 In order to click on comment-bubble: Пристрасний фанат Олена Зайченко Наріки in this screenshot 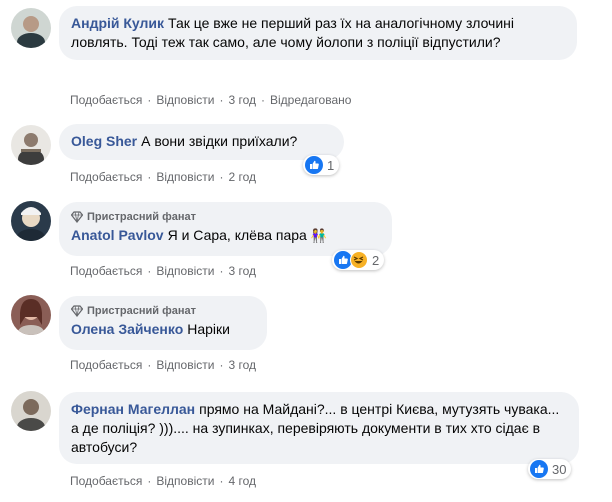, I will do `click(163, 323)`.